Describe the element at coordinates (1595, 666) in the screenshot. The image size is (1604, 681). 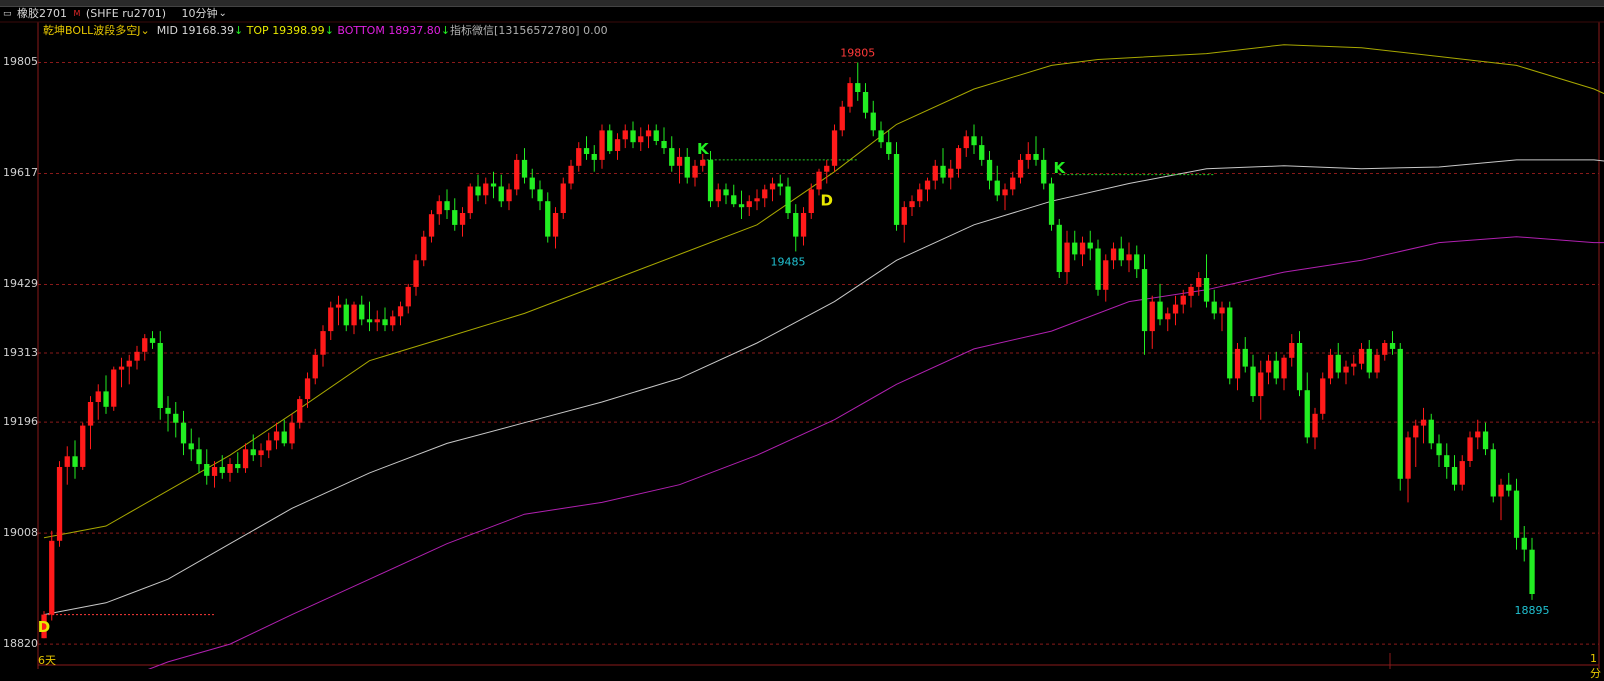
I see `time-axis-right-label: 1分` at that location.